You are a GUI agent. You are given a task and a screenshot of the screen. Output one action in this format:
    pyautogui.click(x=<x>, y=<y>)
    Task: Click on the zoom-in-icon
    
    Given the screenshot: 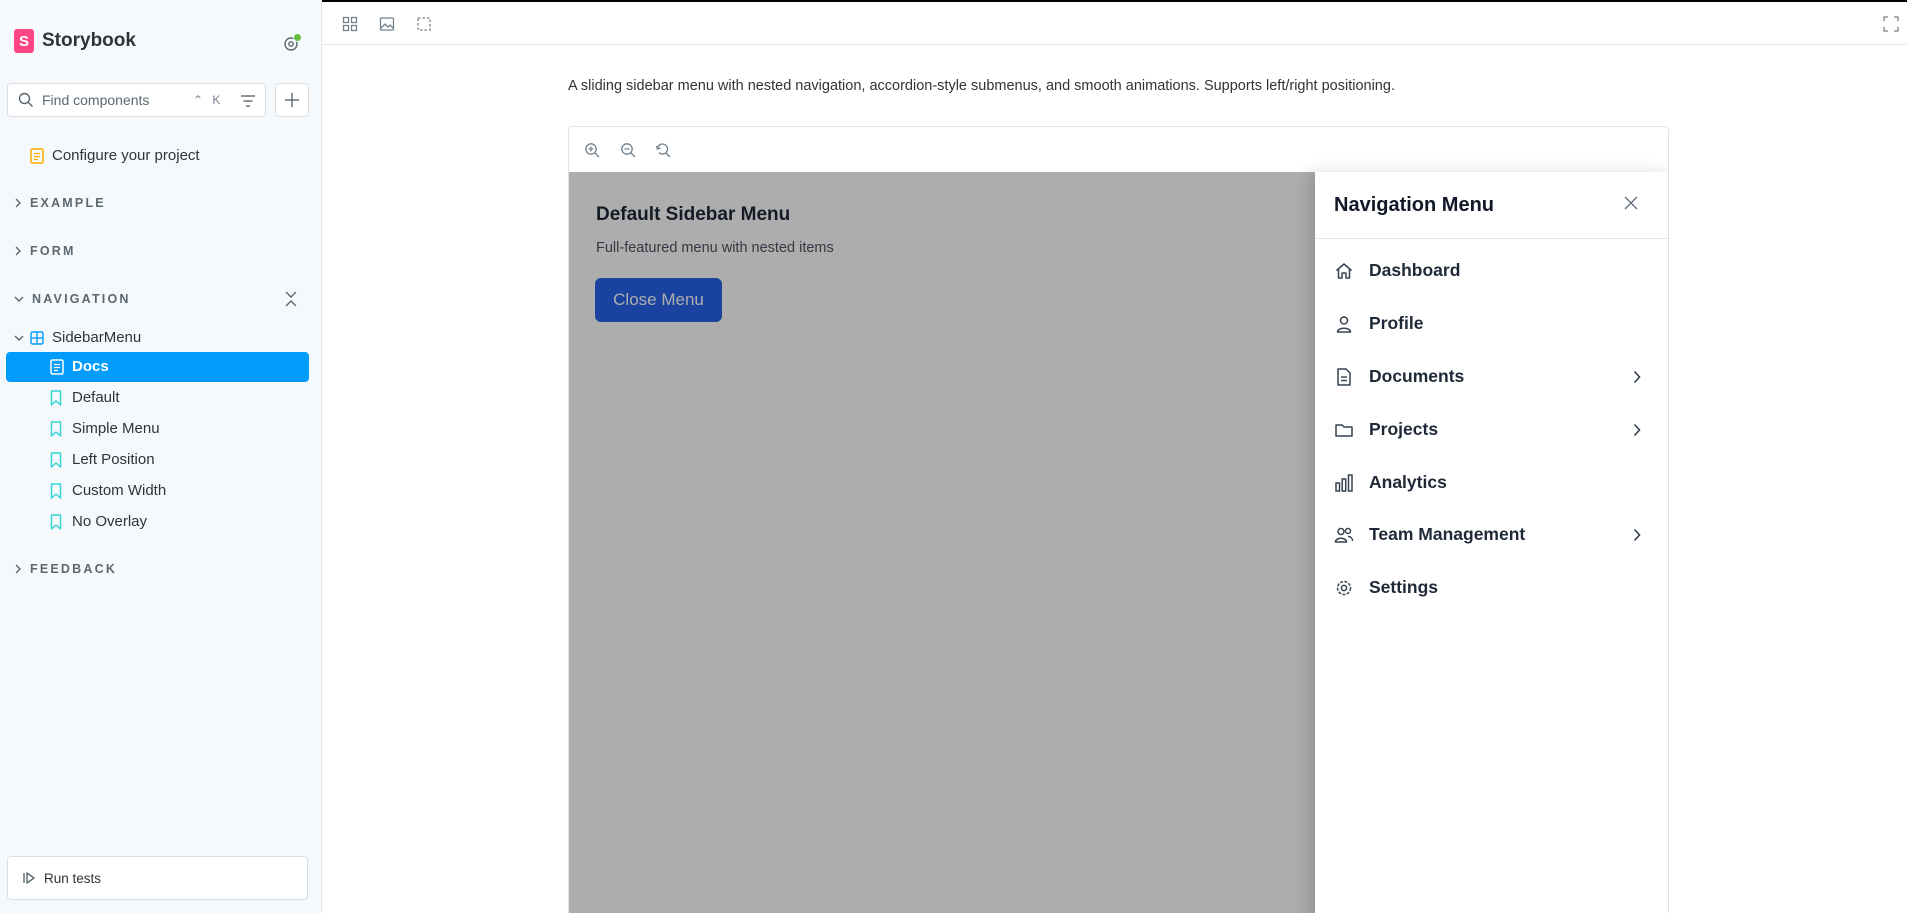 What is the action you would take?
    pyautogui.click(x=592, y=150)
    